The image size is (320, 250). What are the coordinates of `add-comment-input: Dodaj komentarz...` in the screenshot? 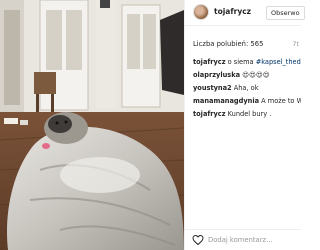 It's located at (240, 240).